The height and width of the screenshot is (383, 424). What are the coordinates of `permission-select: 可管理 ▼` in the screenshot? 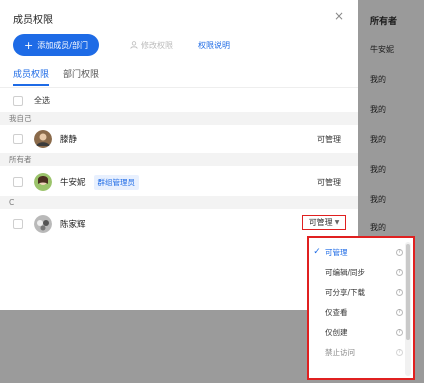 It's located at (324, 222).